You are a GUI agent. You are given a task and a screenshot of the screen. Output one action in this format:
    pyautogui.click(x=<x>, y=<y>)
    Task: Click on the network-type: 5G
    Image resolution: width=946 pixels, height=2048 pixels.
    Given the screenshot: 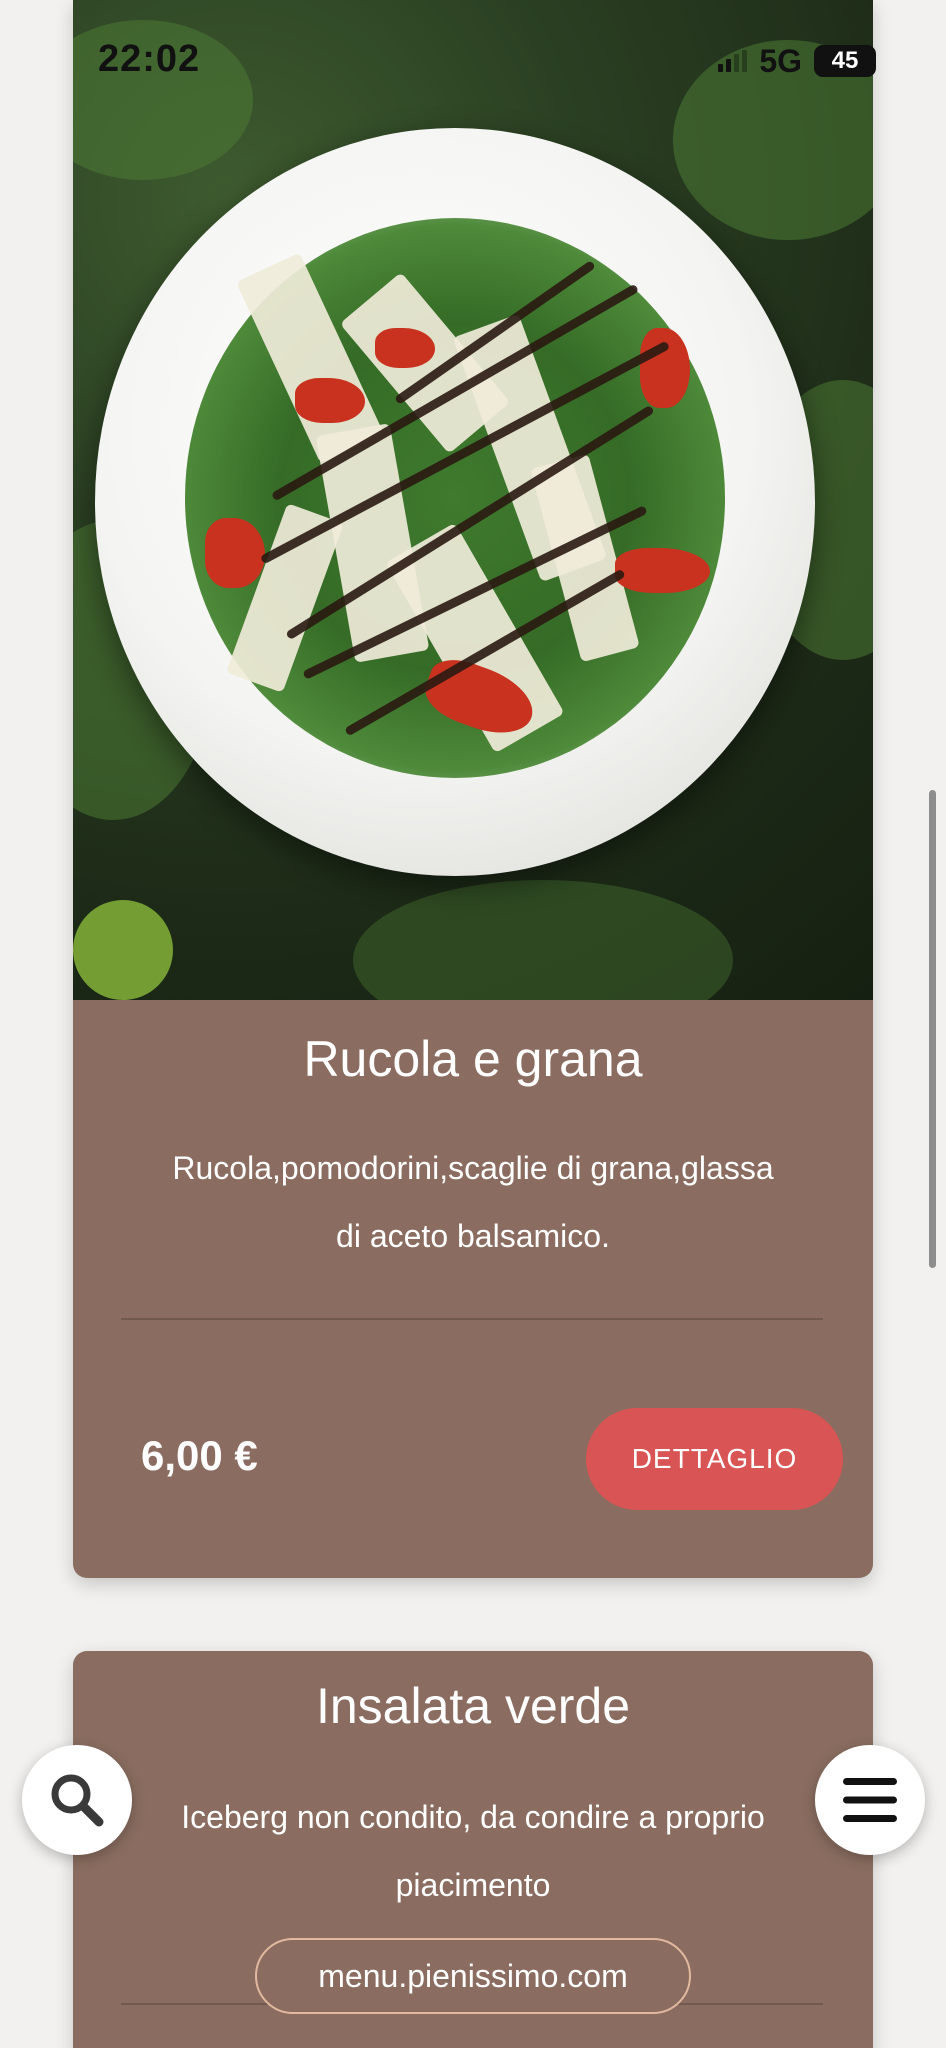 What is the action you would take?
    pyautogui.click(x=780, y=60)
    